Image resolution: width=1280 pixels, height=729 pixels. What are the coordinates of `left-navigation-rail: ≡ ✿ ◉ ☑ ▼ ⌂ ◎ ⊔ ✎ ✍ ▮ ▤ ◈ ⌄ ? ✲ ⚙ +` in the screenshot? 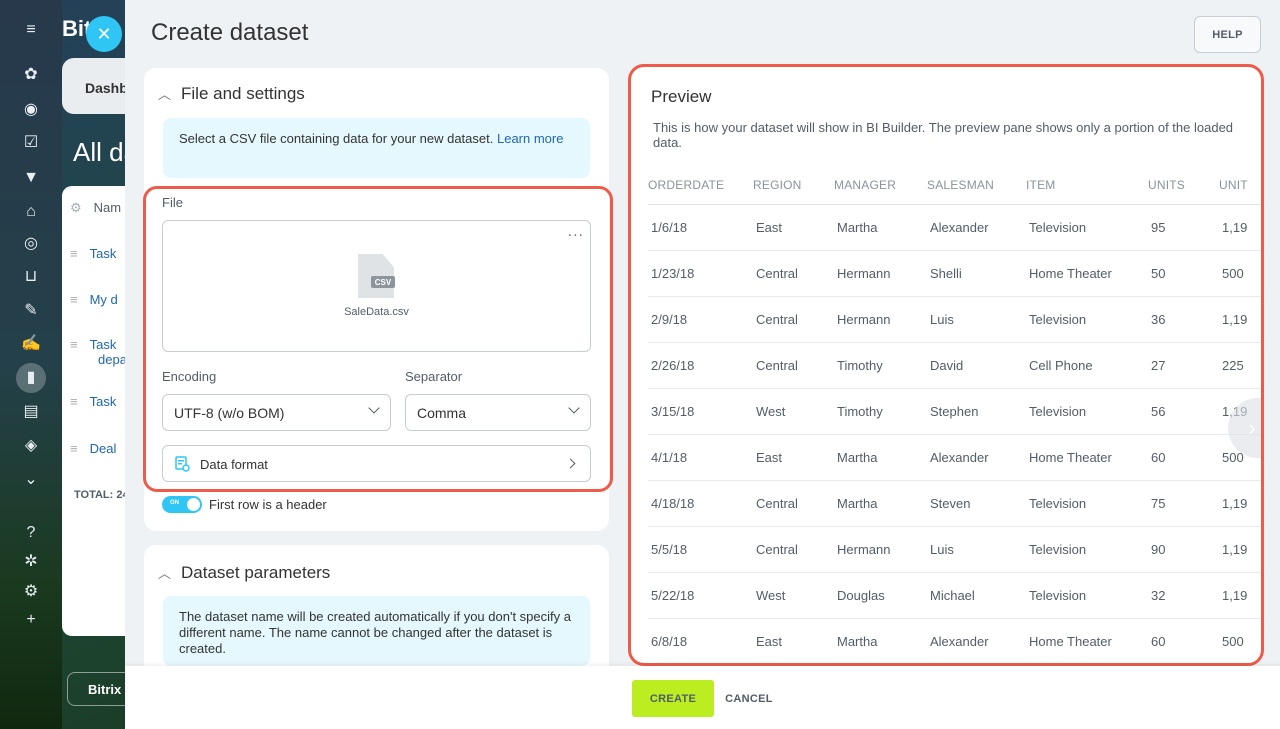 It's located at (31, 364).